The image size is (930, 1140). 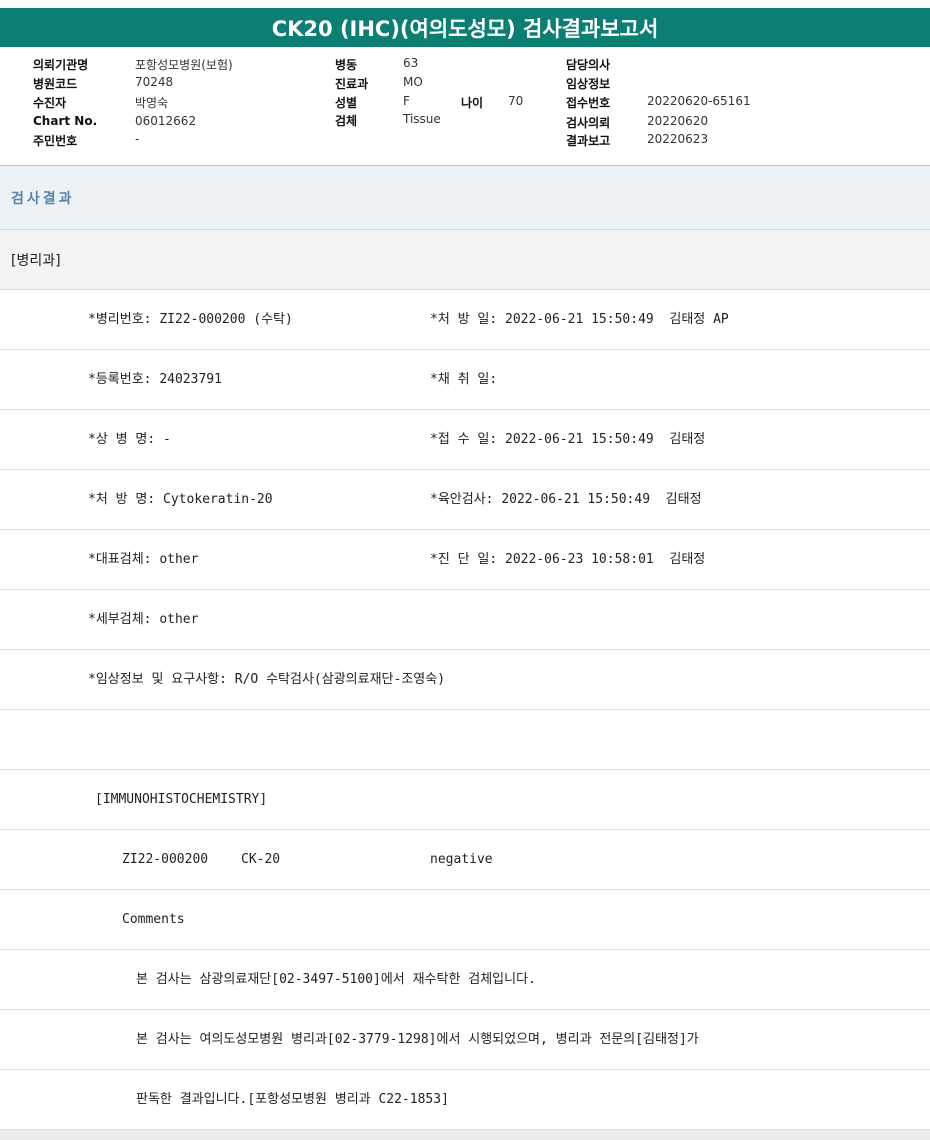 I want to click on chart-no-value: 06012662, so click(x=166, y=121).